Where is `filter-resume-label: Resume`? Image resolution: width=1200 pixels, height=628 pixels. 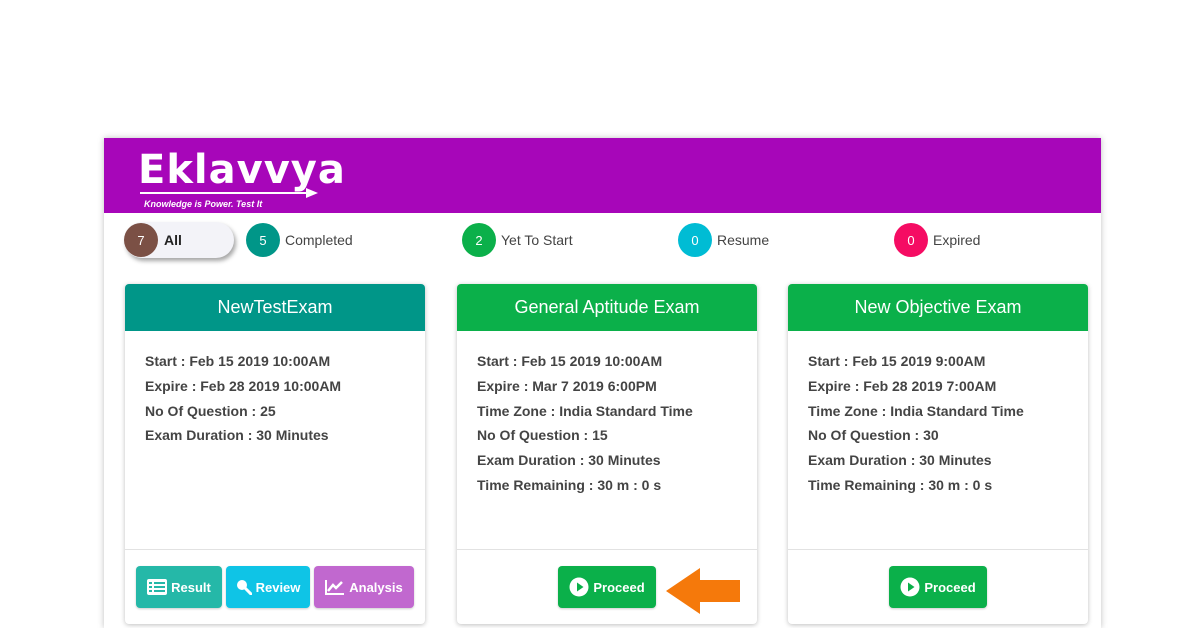 filter-resume-label: Resume is located at coordinates (743, 240).